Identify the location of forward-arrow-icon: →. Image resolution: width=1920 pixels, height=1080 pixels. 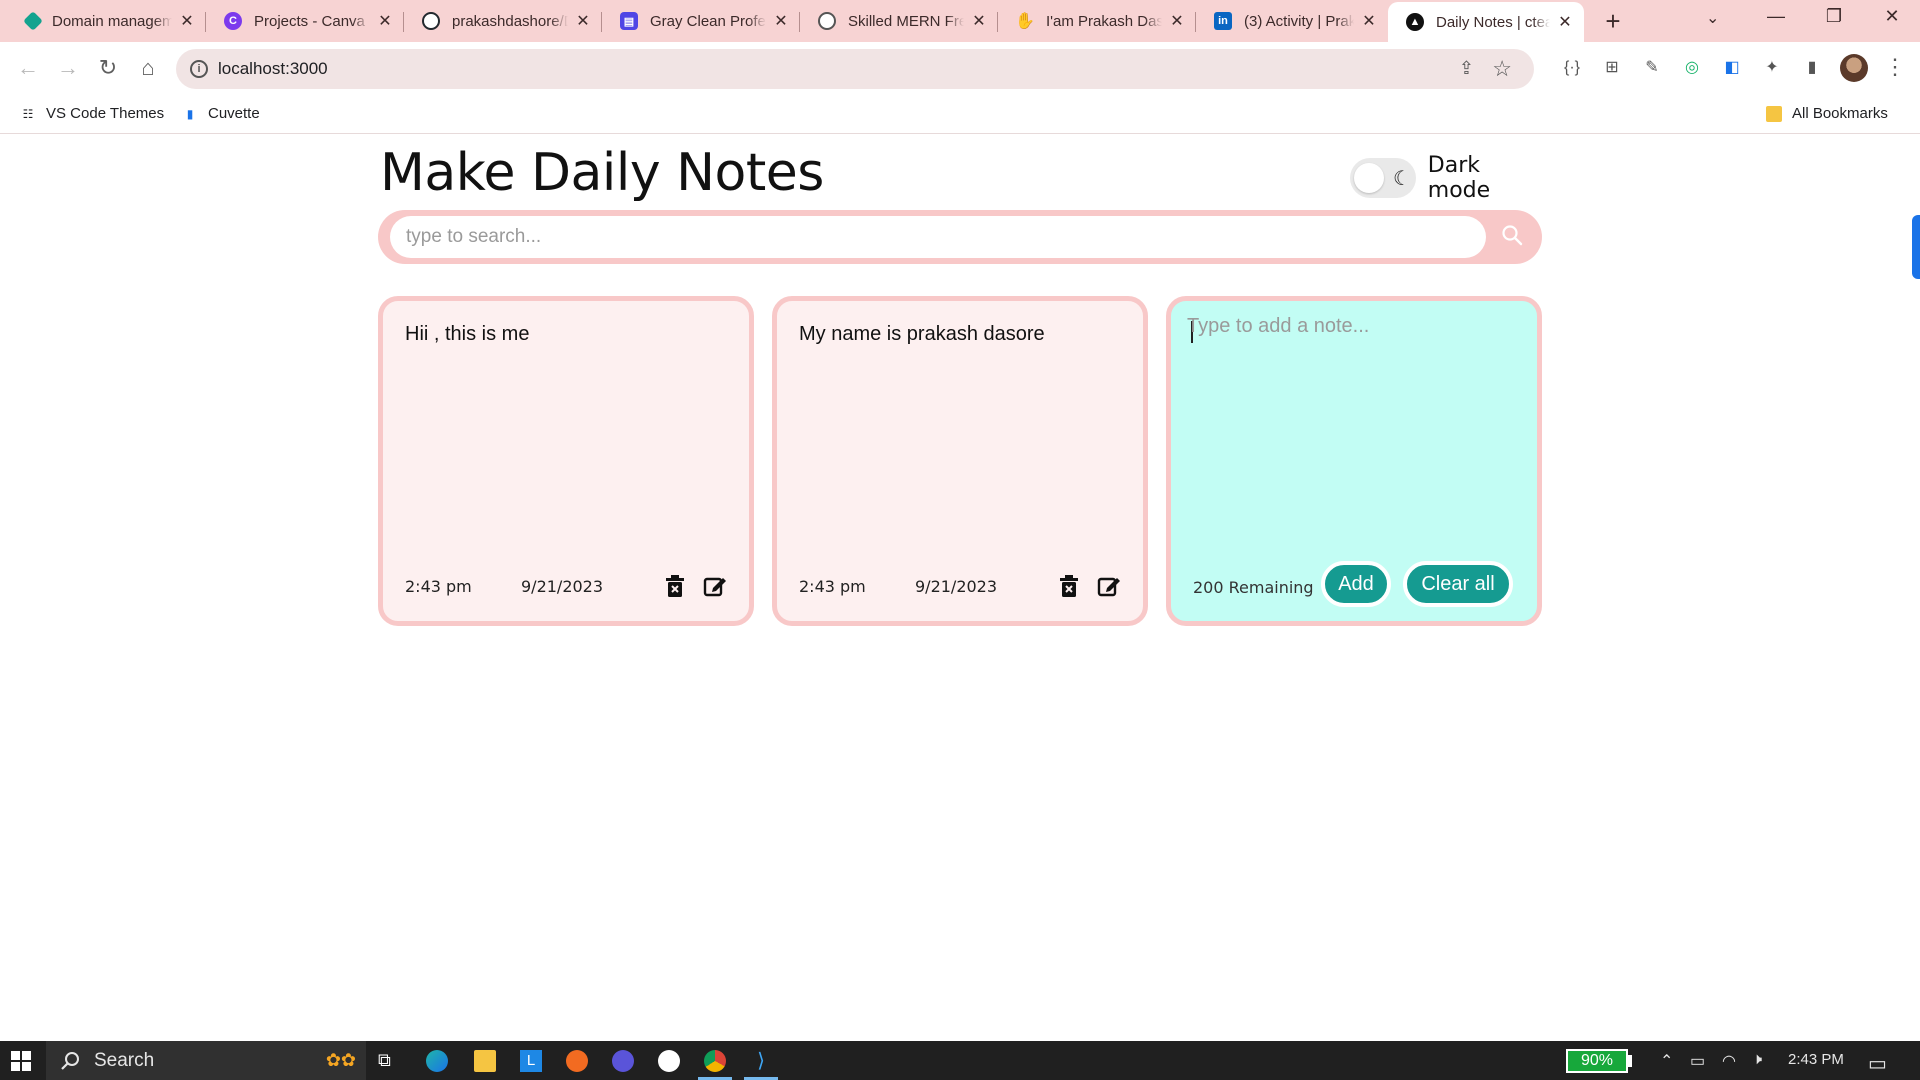
(68, 68).